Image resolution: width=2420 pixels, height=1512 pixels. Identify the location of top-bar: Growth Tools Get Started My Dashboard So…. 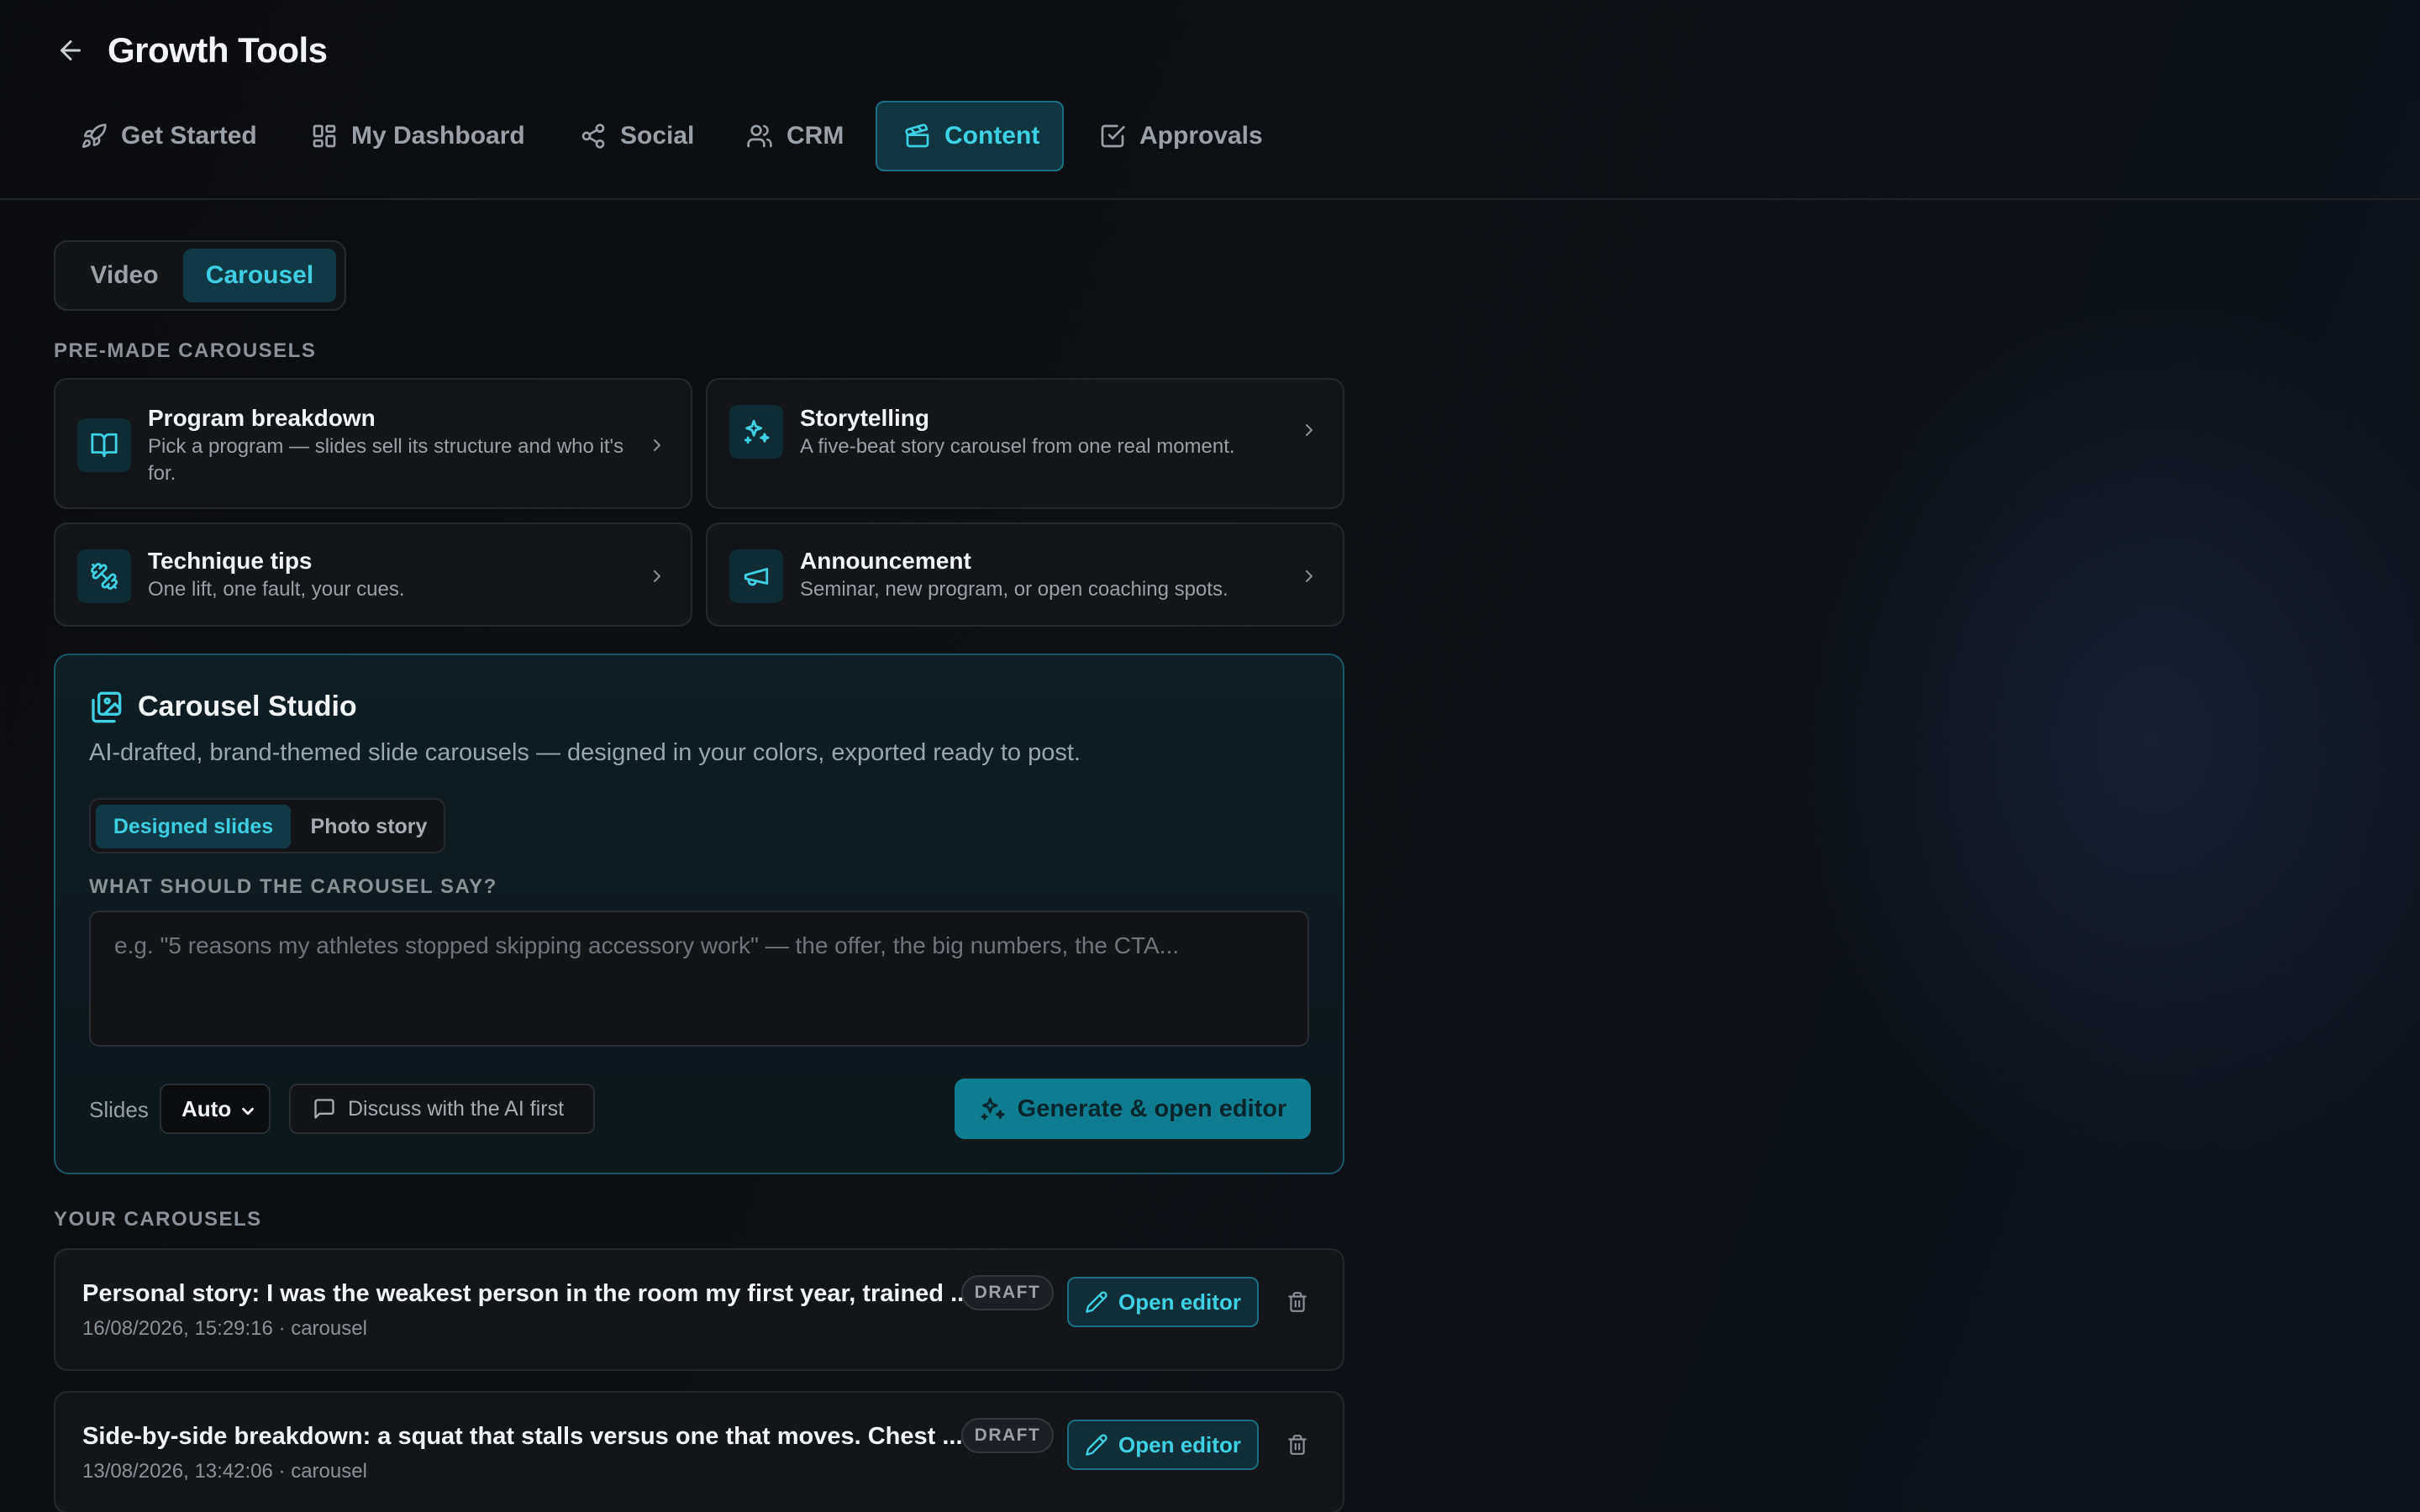
(1210, 100).